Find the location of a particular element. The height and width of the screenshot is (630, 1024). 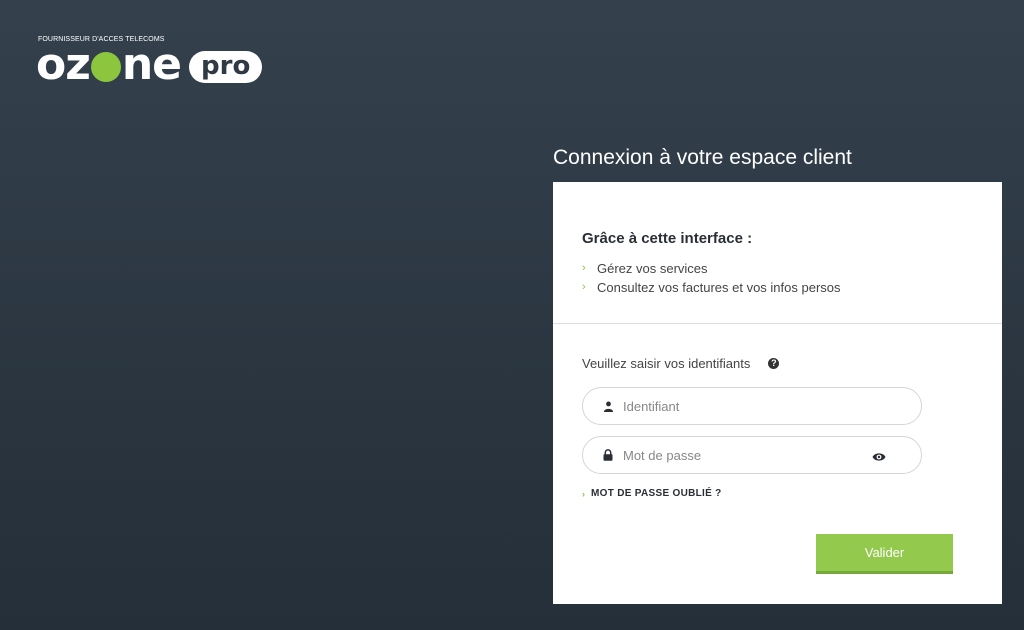

credentials-prompt: Veuillez saisir vos identifiants ? is located at coordinates (778, 363).